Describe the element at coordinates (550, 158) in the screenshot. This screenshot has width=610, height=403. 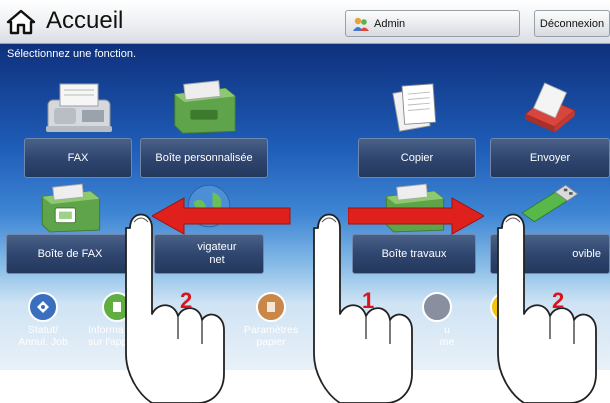
I see `tile-send-label: Envoyer` at that location.